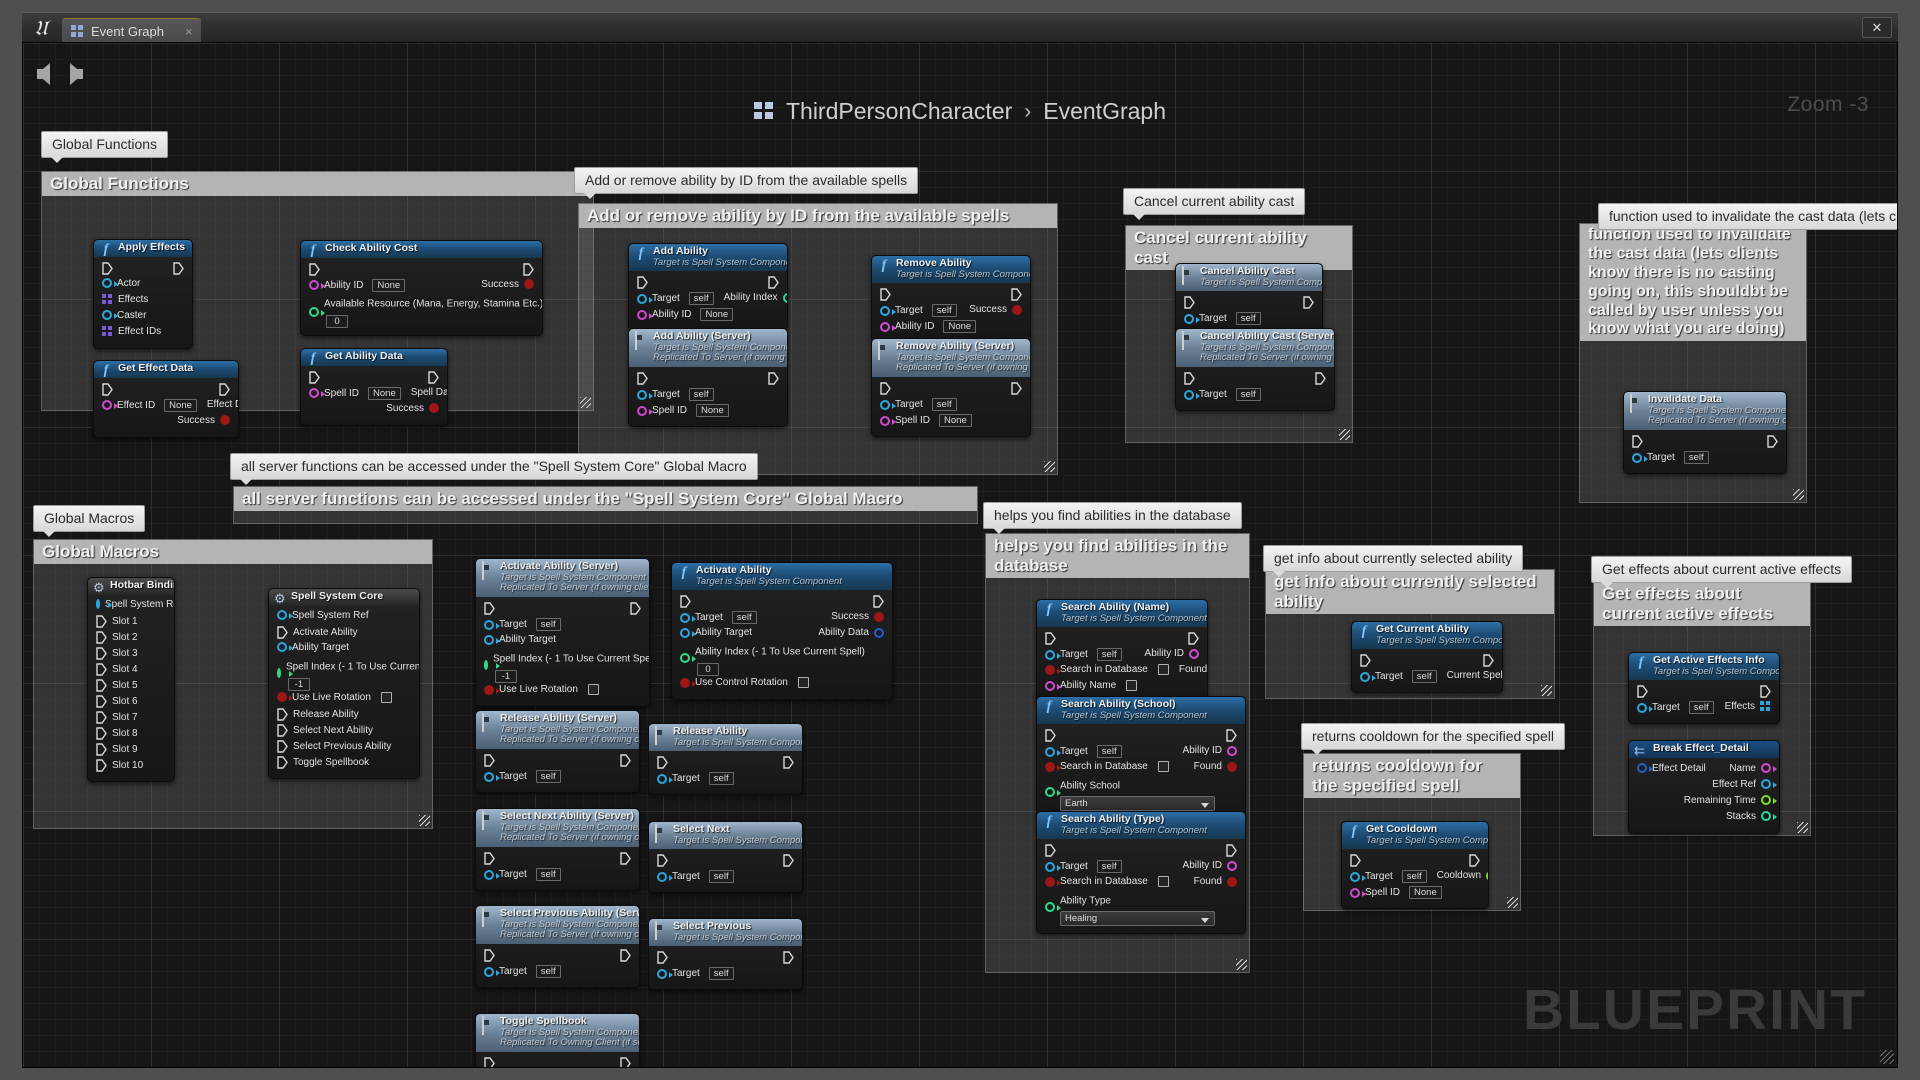 The image size is (1920, 1080). I want to click on success-pin, so click(879, 616).